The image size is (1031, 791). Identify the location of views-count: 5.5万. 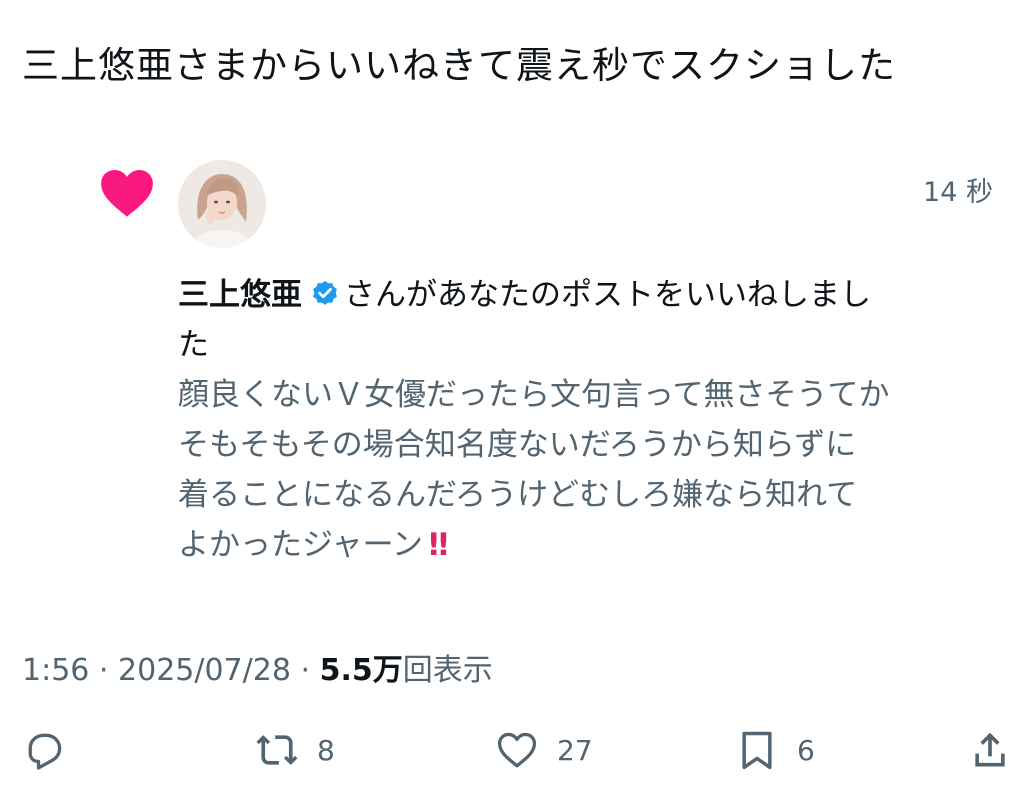
(361, 670).